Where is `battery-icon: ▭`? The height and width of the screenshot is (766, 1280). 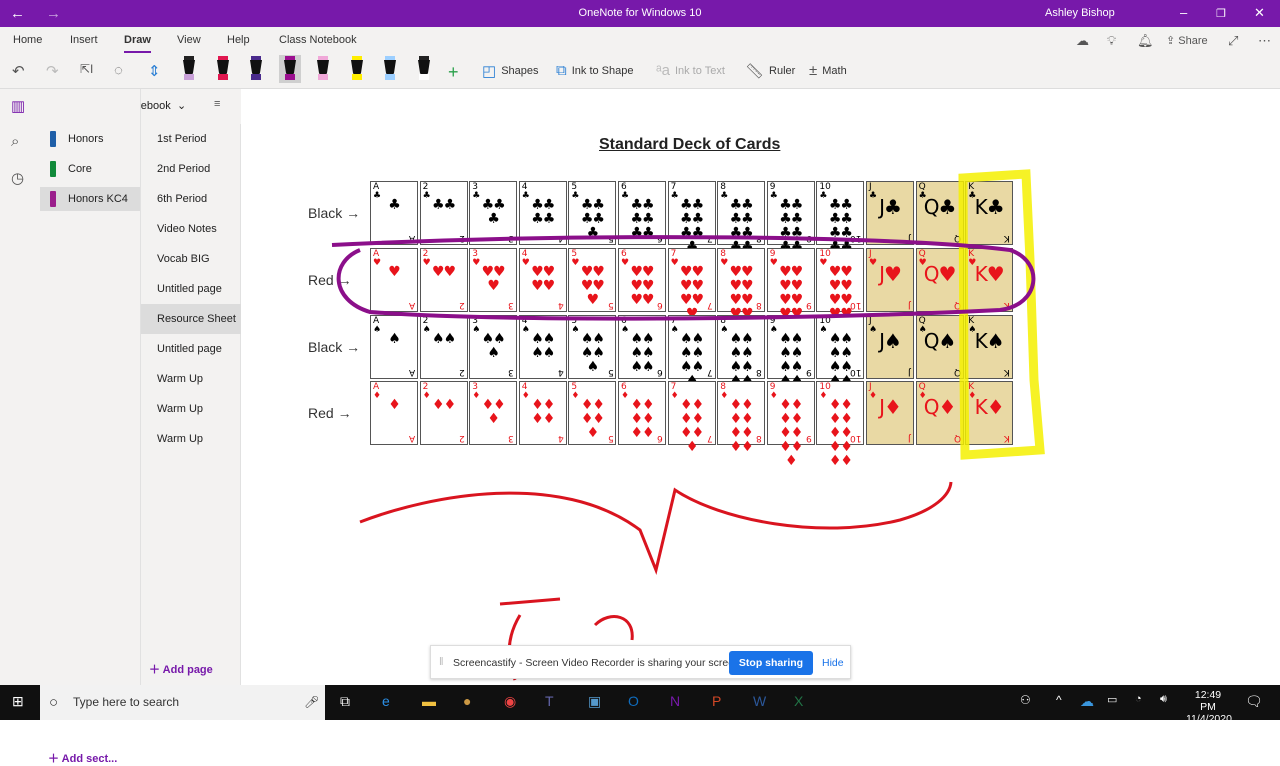
battery-icon: ▭ is located at coordinates (1112, 699).